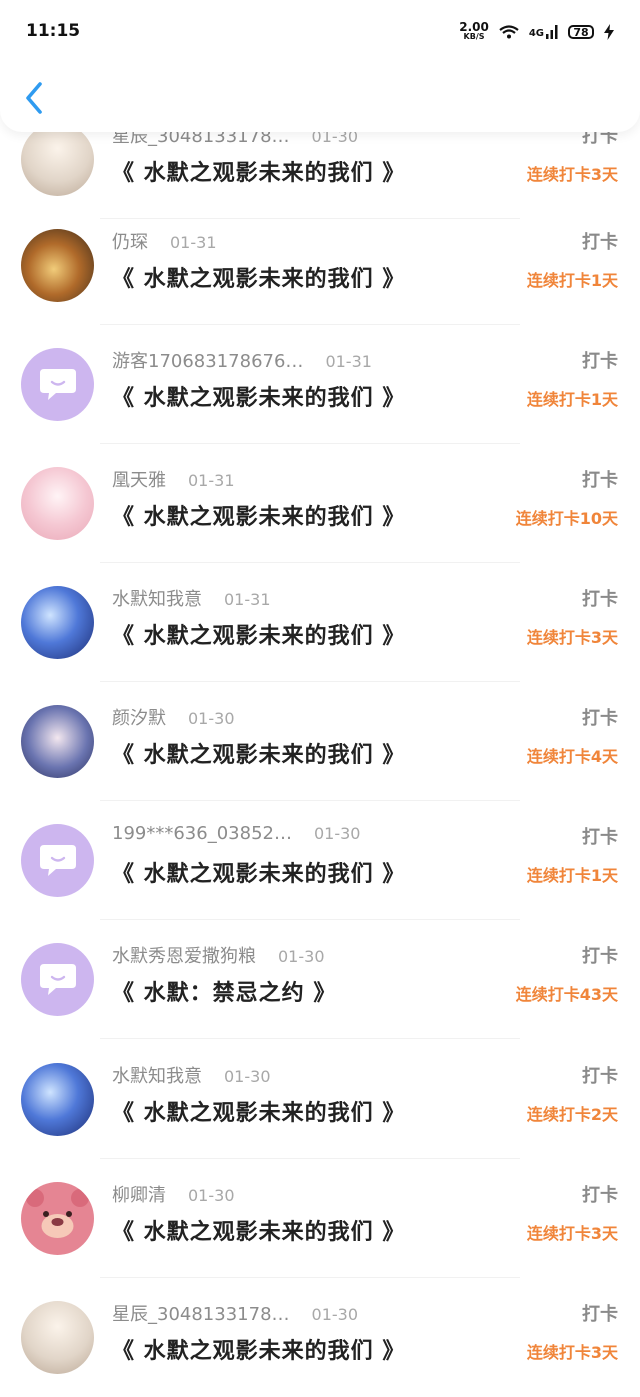 The image size is (640, 1397). I want to click on list-item: 仍琛 01-31 《 水默之观影未来的我们 》 打卡 连续打卡1天, so click(320, 265).